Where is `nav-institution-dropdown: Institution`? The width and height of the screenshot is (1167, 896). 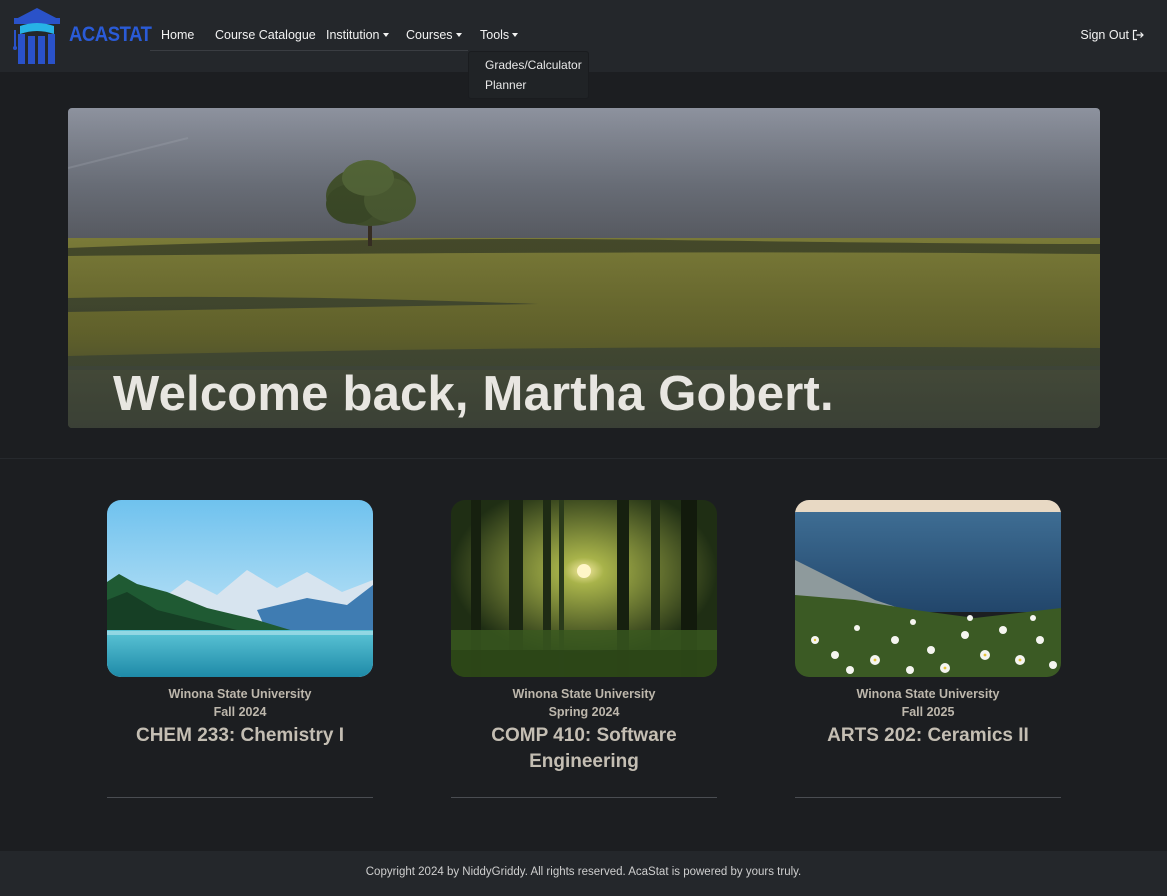
nav-institution-dropdown: Institution is located at coordinates (357, 35).